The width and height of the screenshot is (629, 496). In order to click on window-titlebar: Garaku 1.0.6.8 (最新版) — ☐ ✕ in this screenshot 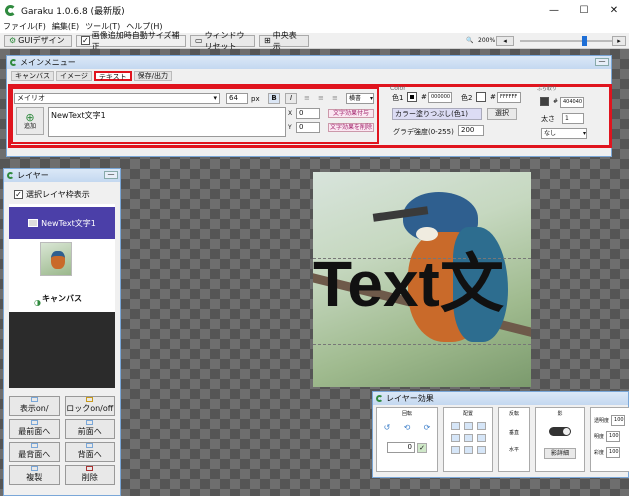, I will do `click(314, 10)`.